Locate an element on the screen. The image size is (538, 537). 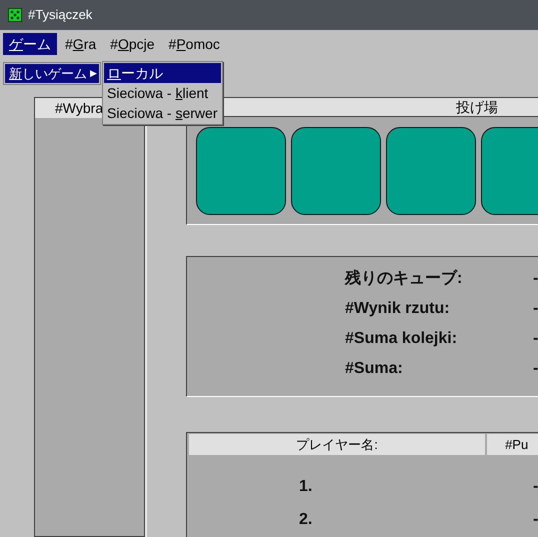
column-header: プレイヤー名: is located at coordinates (337, 444).